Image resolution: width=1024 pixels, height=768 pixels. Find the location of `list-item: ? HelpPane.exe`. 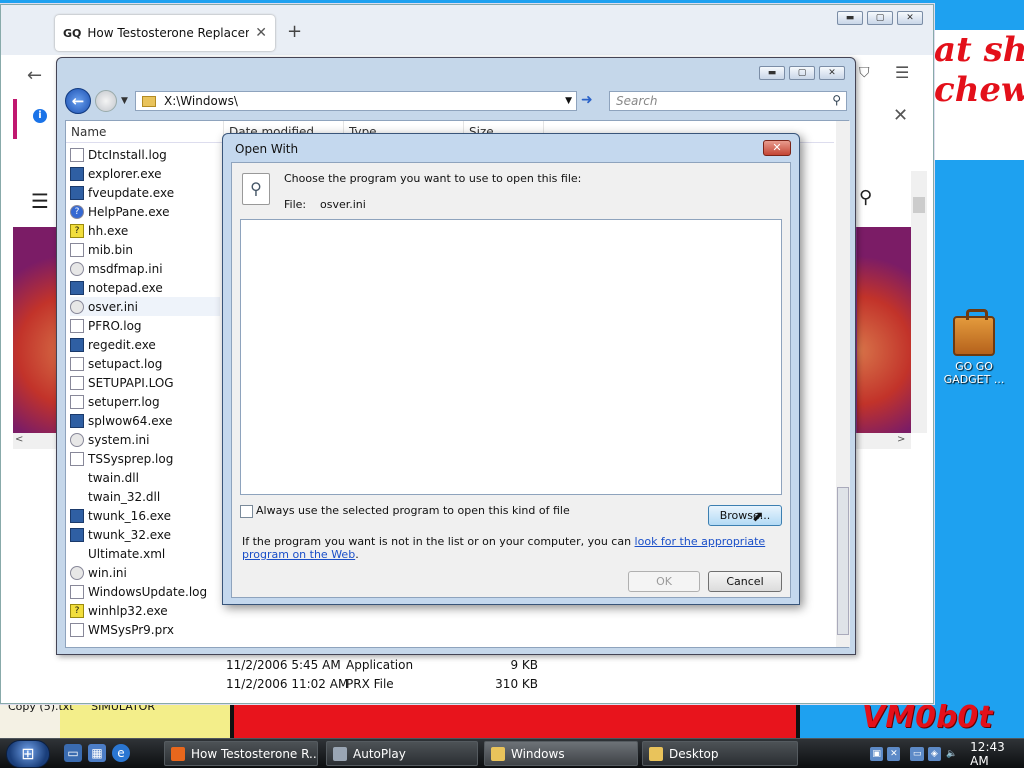

list-item: ? HelpPane.exe is located at coordinates (145, 211).